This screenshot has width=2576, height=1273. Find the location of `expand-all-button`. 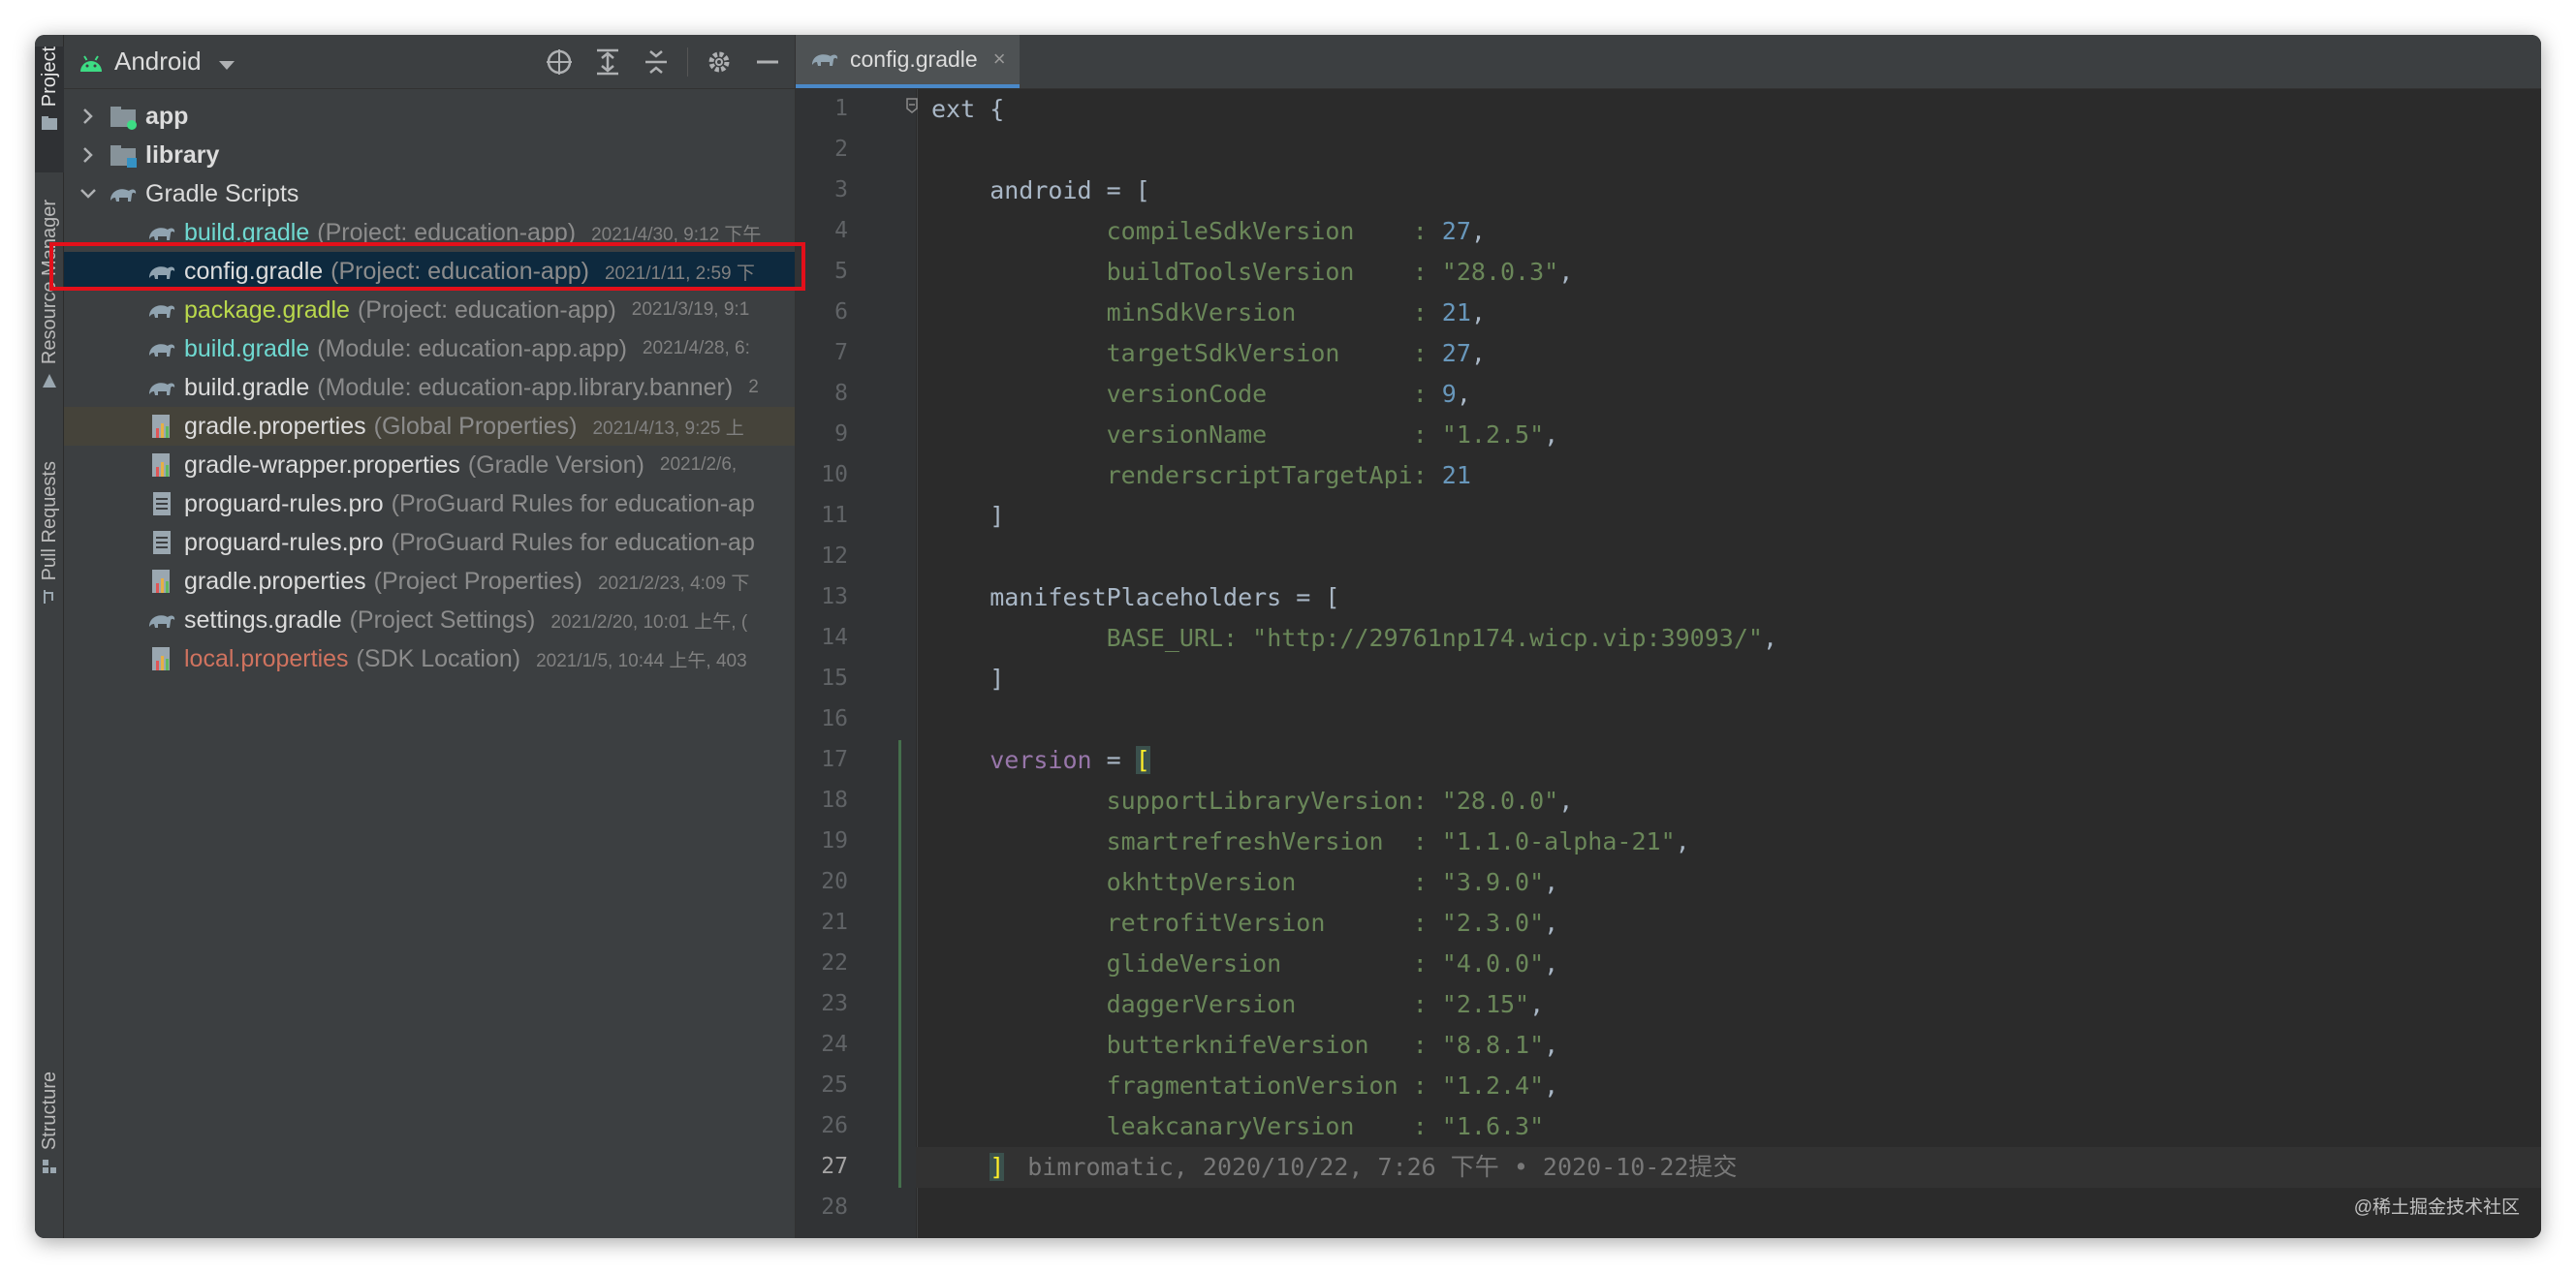

expand-all-button is located at coordinates (607, 62).